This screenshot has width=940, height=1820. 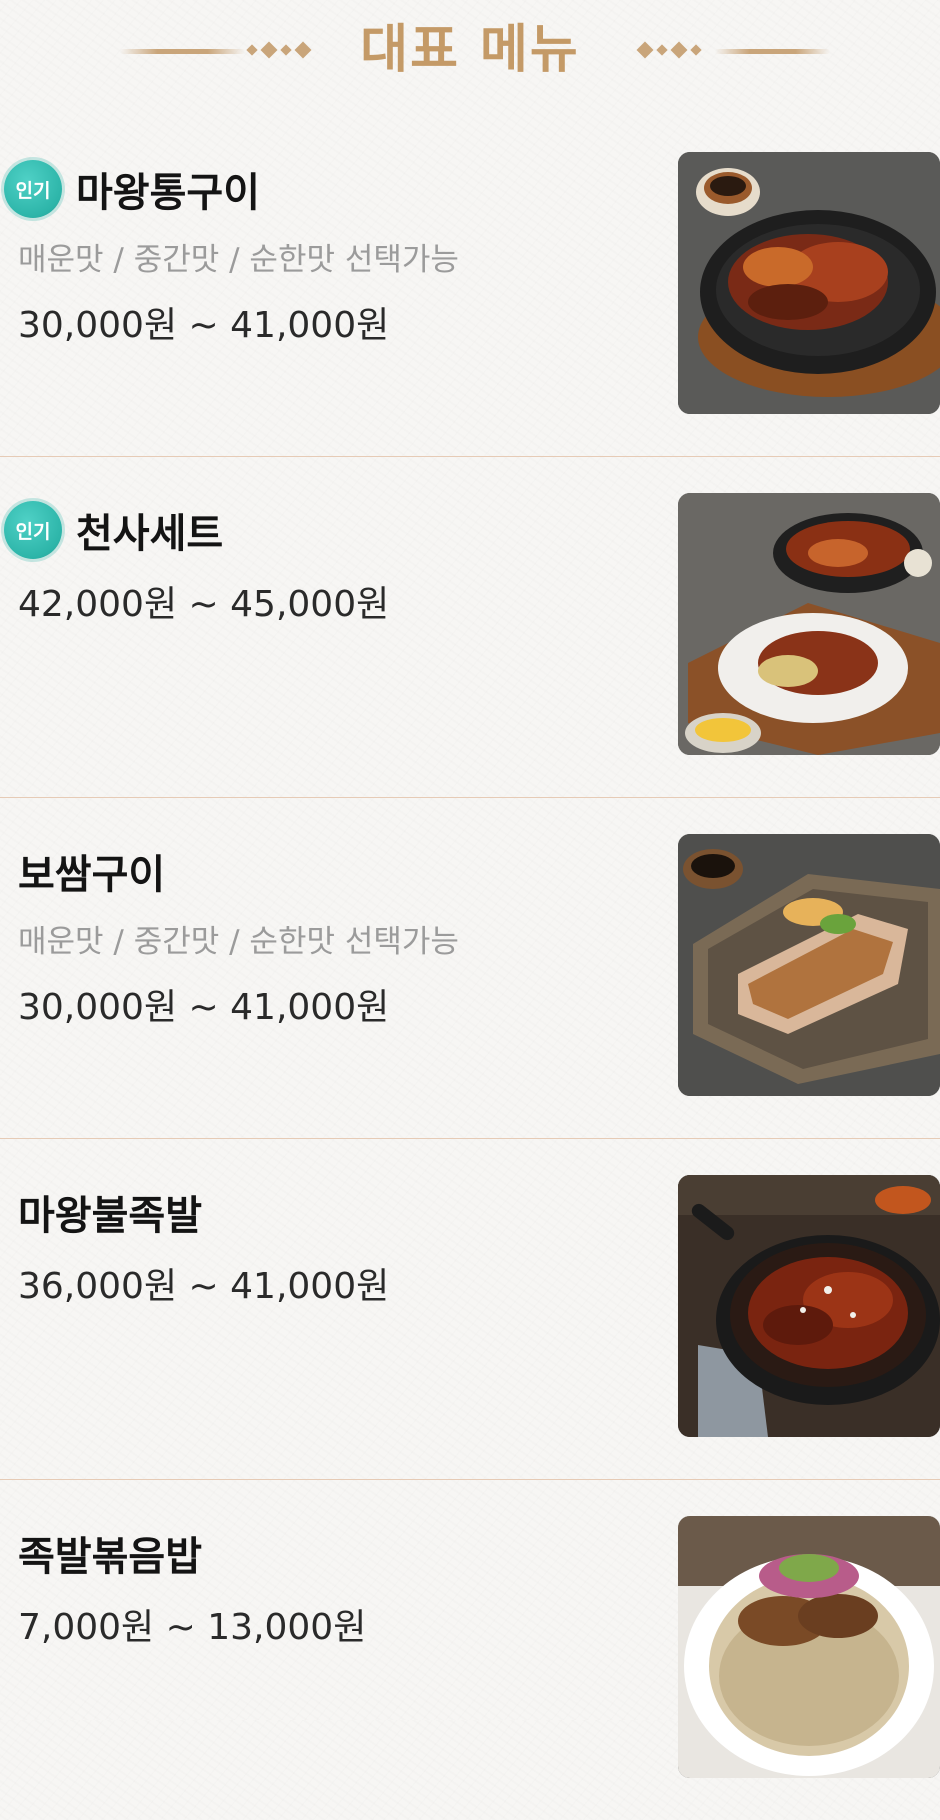 I want to click on header-diamond-ornament-right, so click(x=669, y=50).